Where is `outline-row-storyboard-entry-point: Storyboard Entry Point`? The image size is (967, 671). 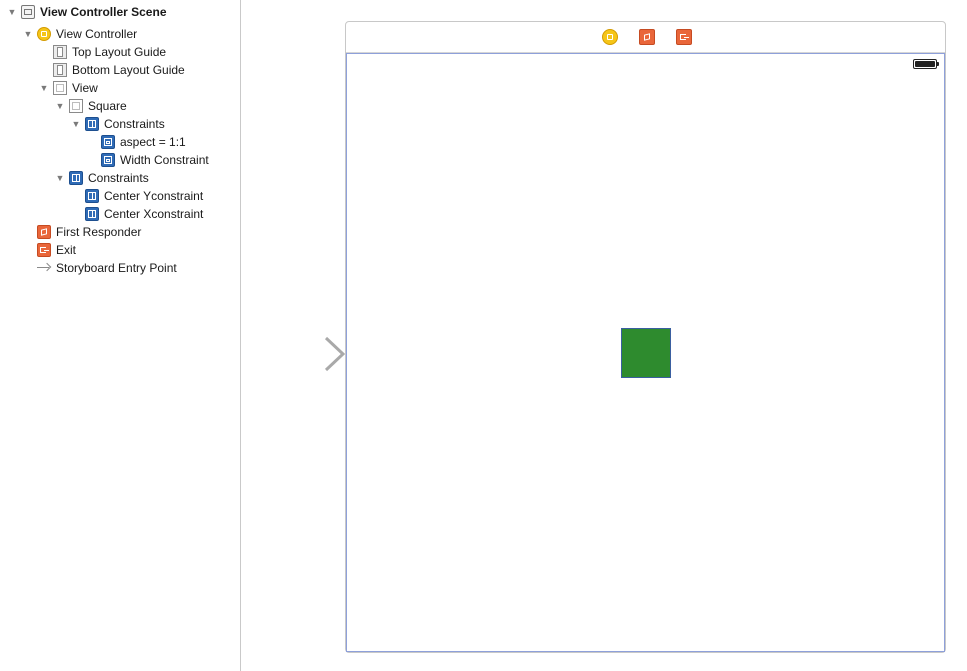 outline-row-storyboard-entry-point: Storyboard Entry Point is located at coordinates (120, 268).